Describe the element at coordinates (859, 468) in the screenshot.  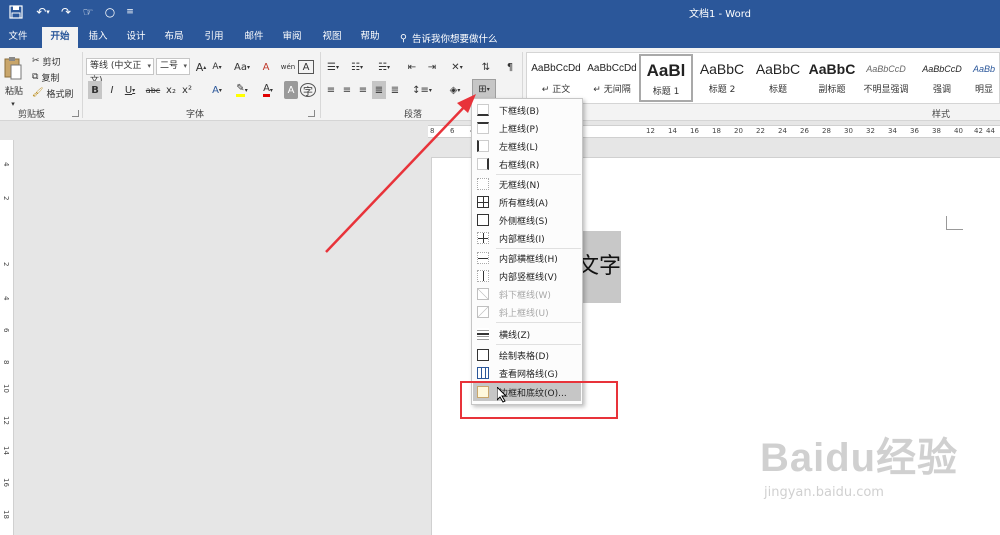
I see `baidu-watermark: Baidu经验 jingyan.baidu.com` at that location.